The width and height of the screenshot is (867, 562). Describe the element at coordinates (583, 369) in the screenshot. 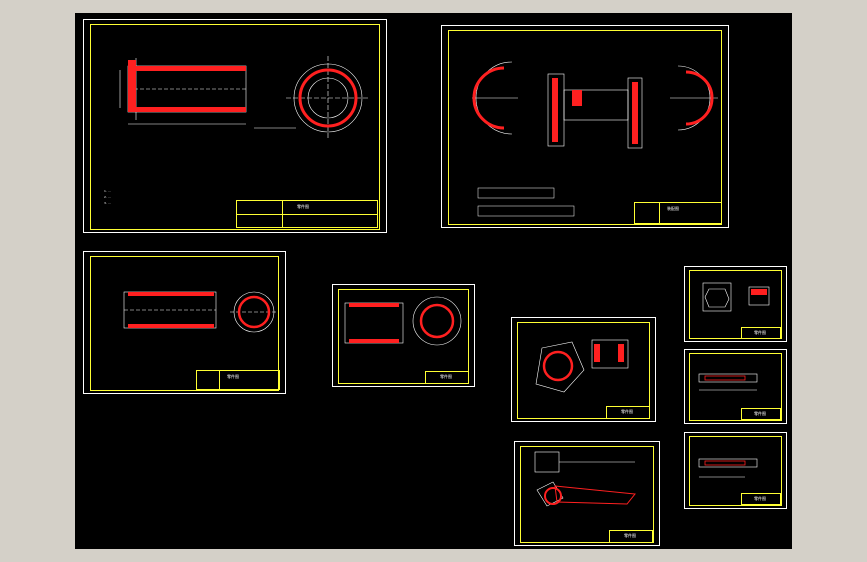

I see `drawing-sheet-5: 零件图` at that location.